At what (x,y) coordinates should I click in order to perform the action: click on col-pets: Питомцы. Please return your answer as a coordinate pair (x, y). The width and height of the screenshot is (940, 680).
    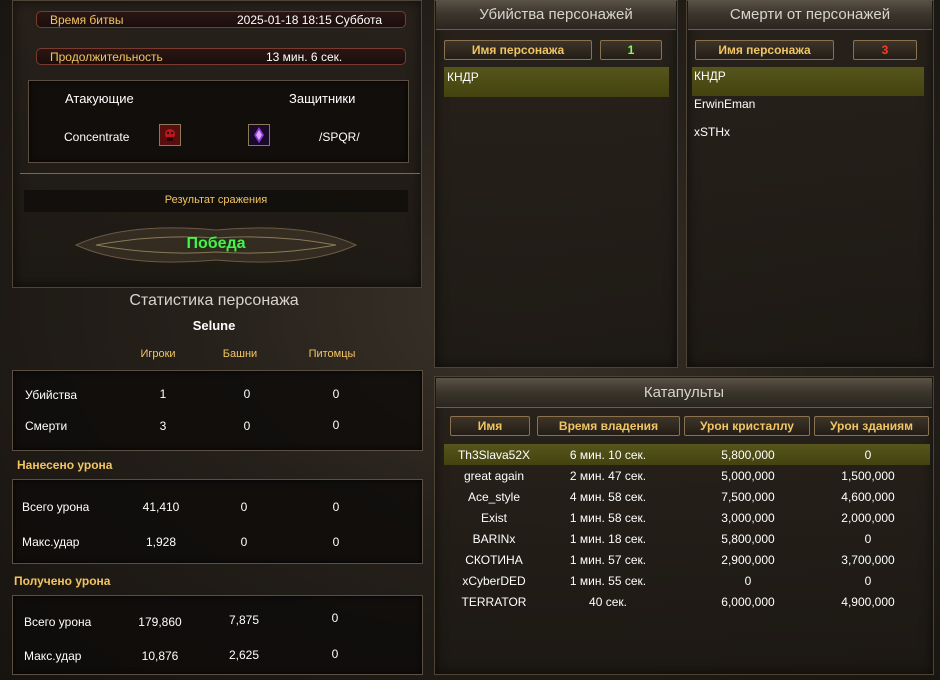
    Looking at the image, I should click on (332, 354).